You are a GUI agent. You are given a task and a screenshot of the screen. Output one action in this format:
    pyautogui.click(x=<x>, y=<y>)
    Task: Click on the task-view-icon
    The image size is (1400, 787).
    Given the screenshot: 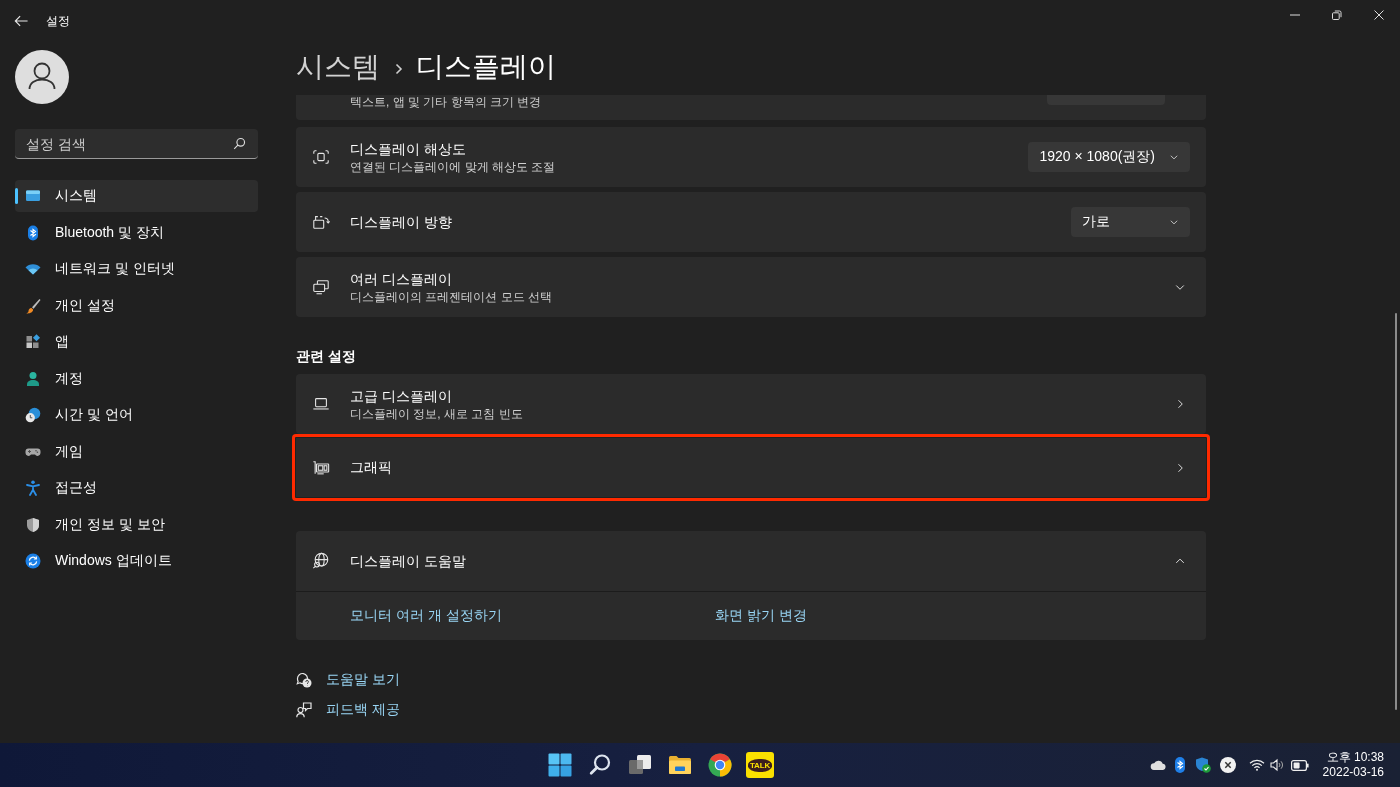 What is the action you would take?
    pyautogui.click(x=640, y=765)
    